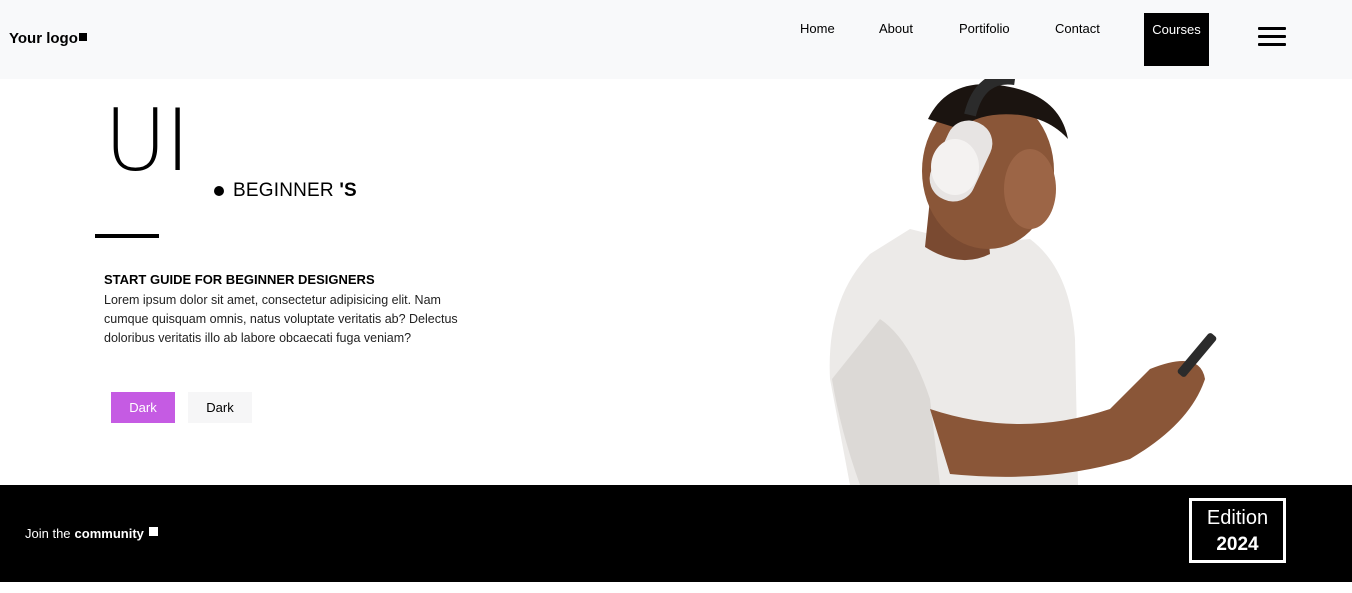 The height and width of the screenshot is (593, 1352). What do you see at coordinates (239, 279) in the screenshot?
I see `intro-heading: START GUIDE FOR BEGINNER DESIGNERS` at bounding box center [239, 279].